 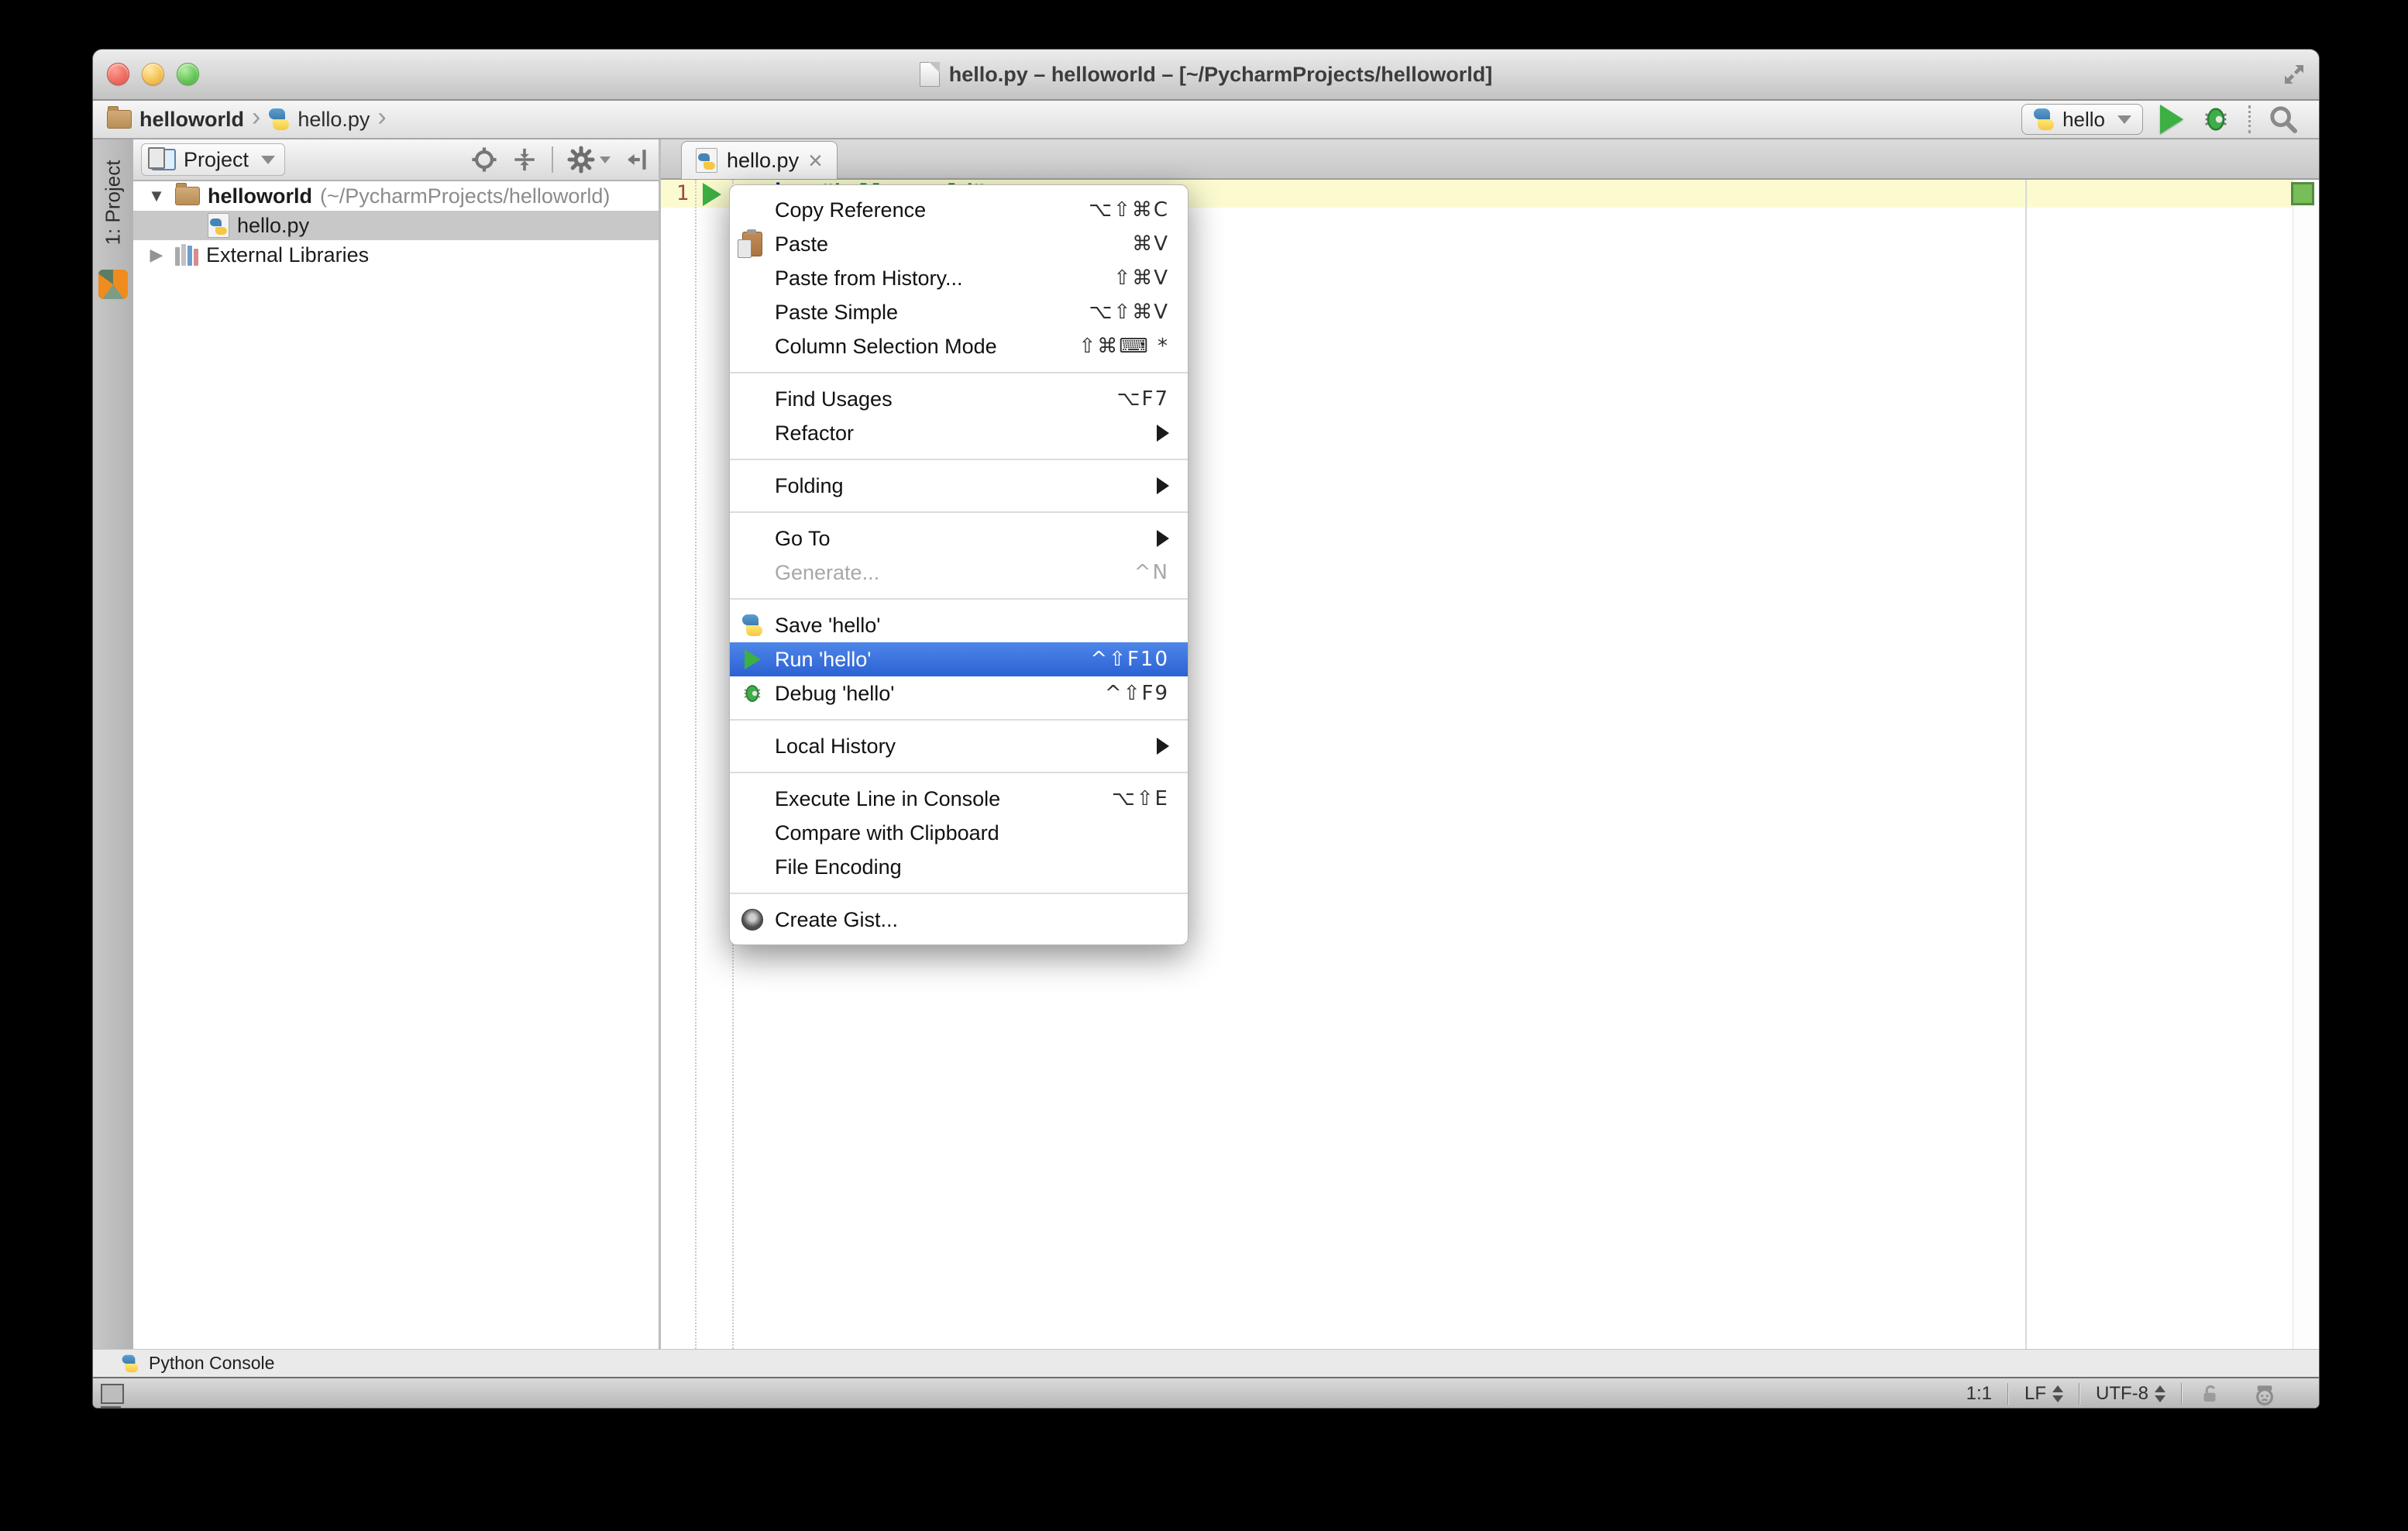 I want to click on breadcrumb-file-label: hello.py, so click(x=334, y=119).